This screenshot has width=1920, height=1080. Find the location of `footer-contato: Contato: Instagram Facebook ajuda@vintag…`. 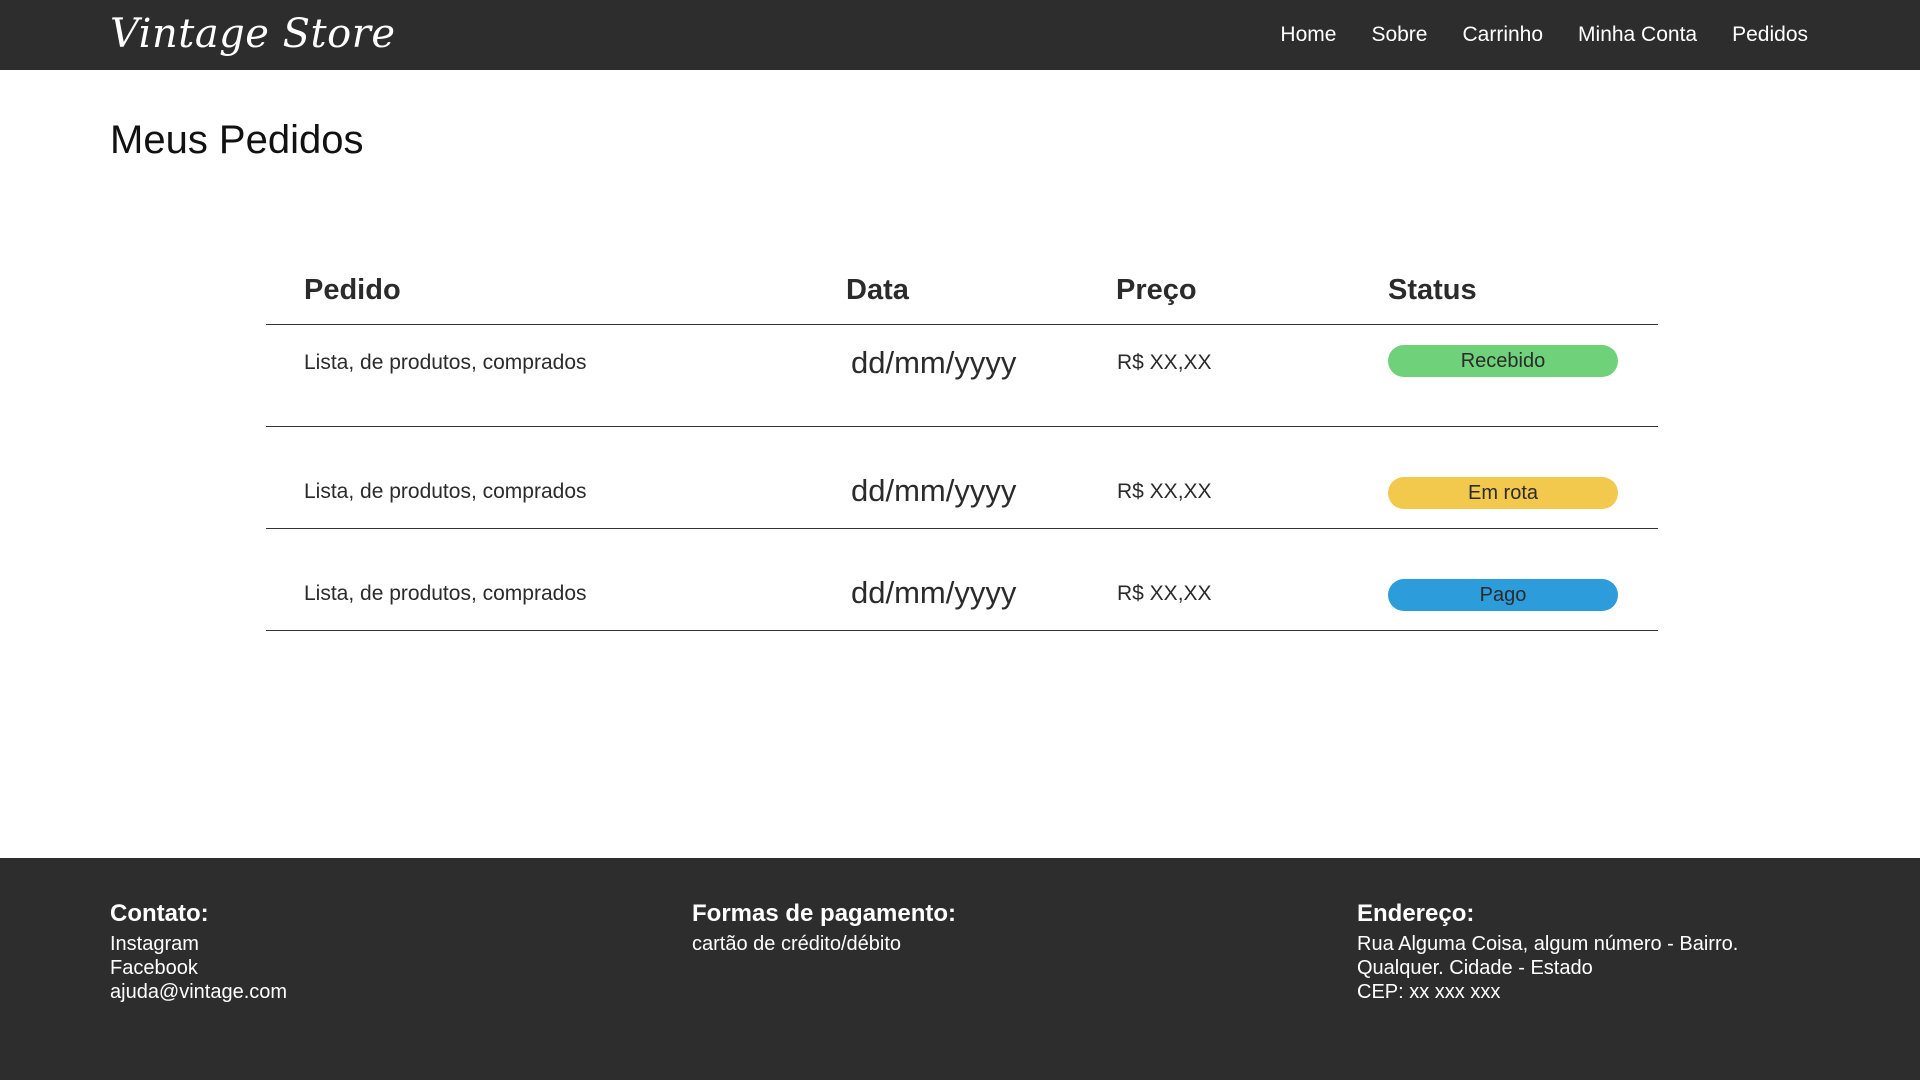

footer-contato: Contato: Instagram Facebook ajuda@vintag… is located at coordinates (198, 952).